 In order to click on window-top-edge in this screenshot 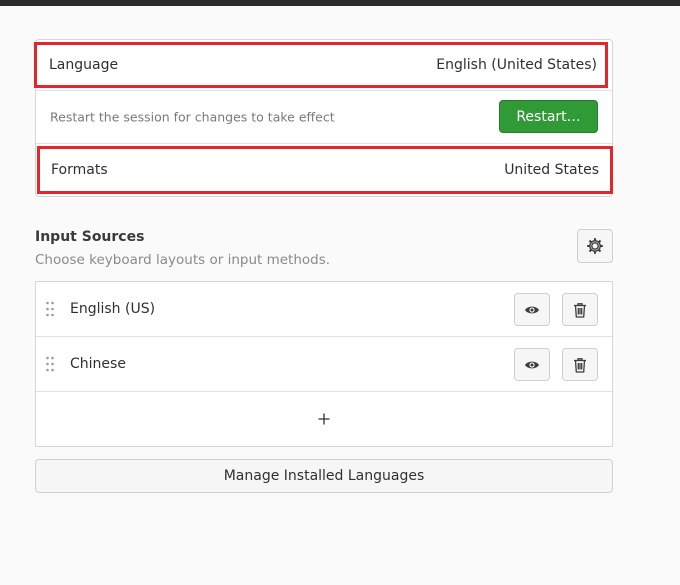, I will do `click(340, 3)`.